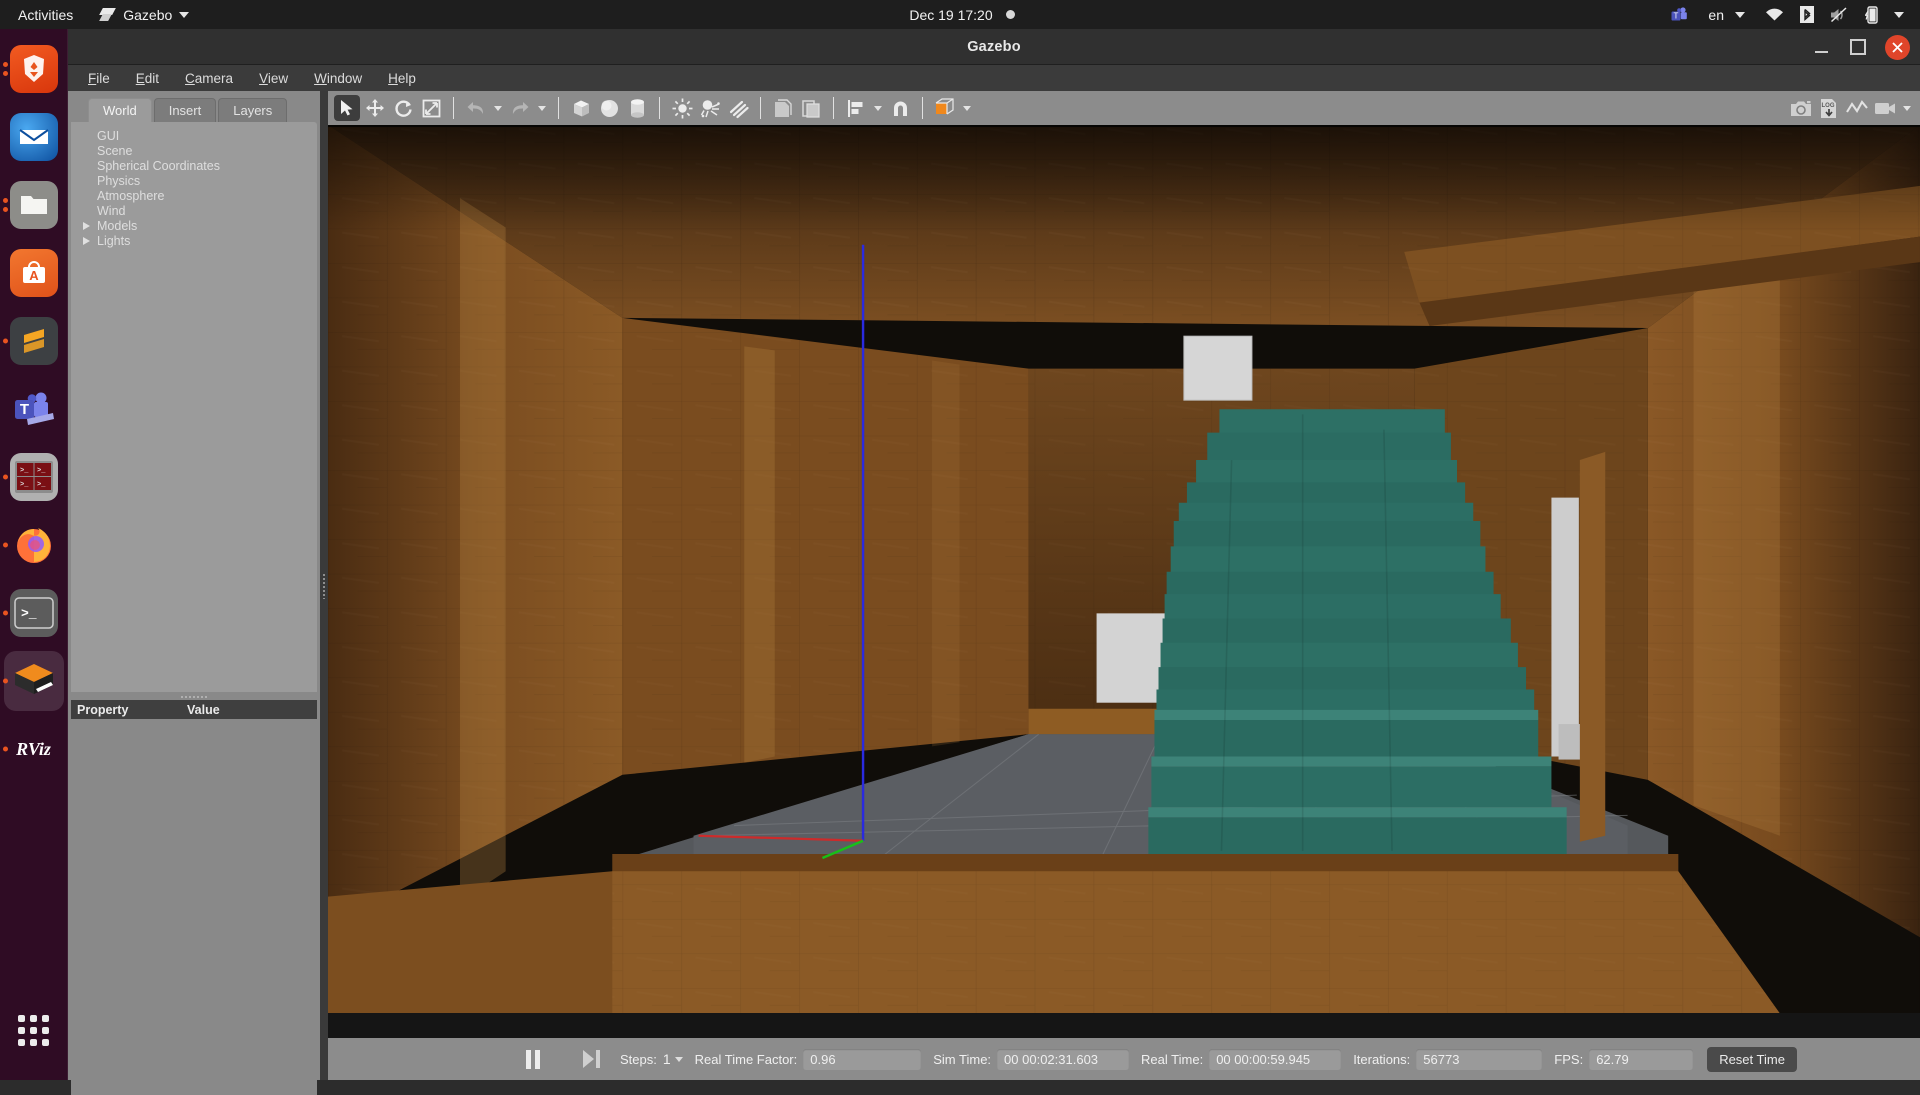  Describe the element at coordinates (194, 225) in the screenshot. I see `tree-item-models: Models` at that location.